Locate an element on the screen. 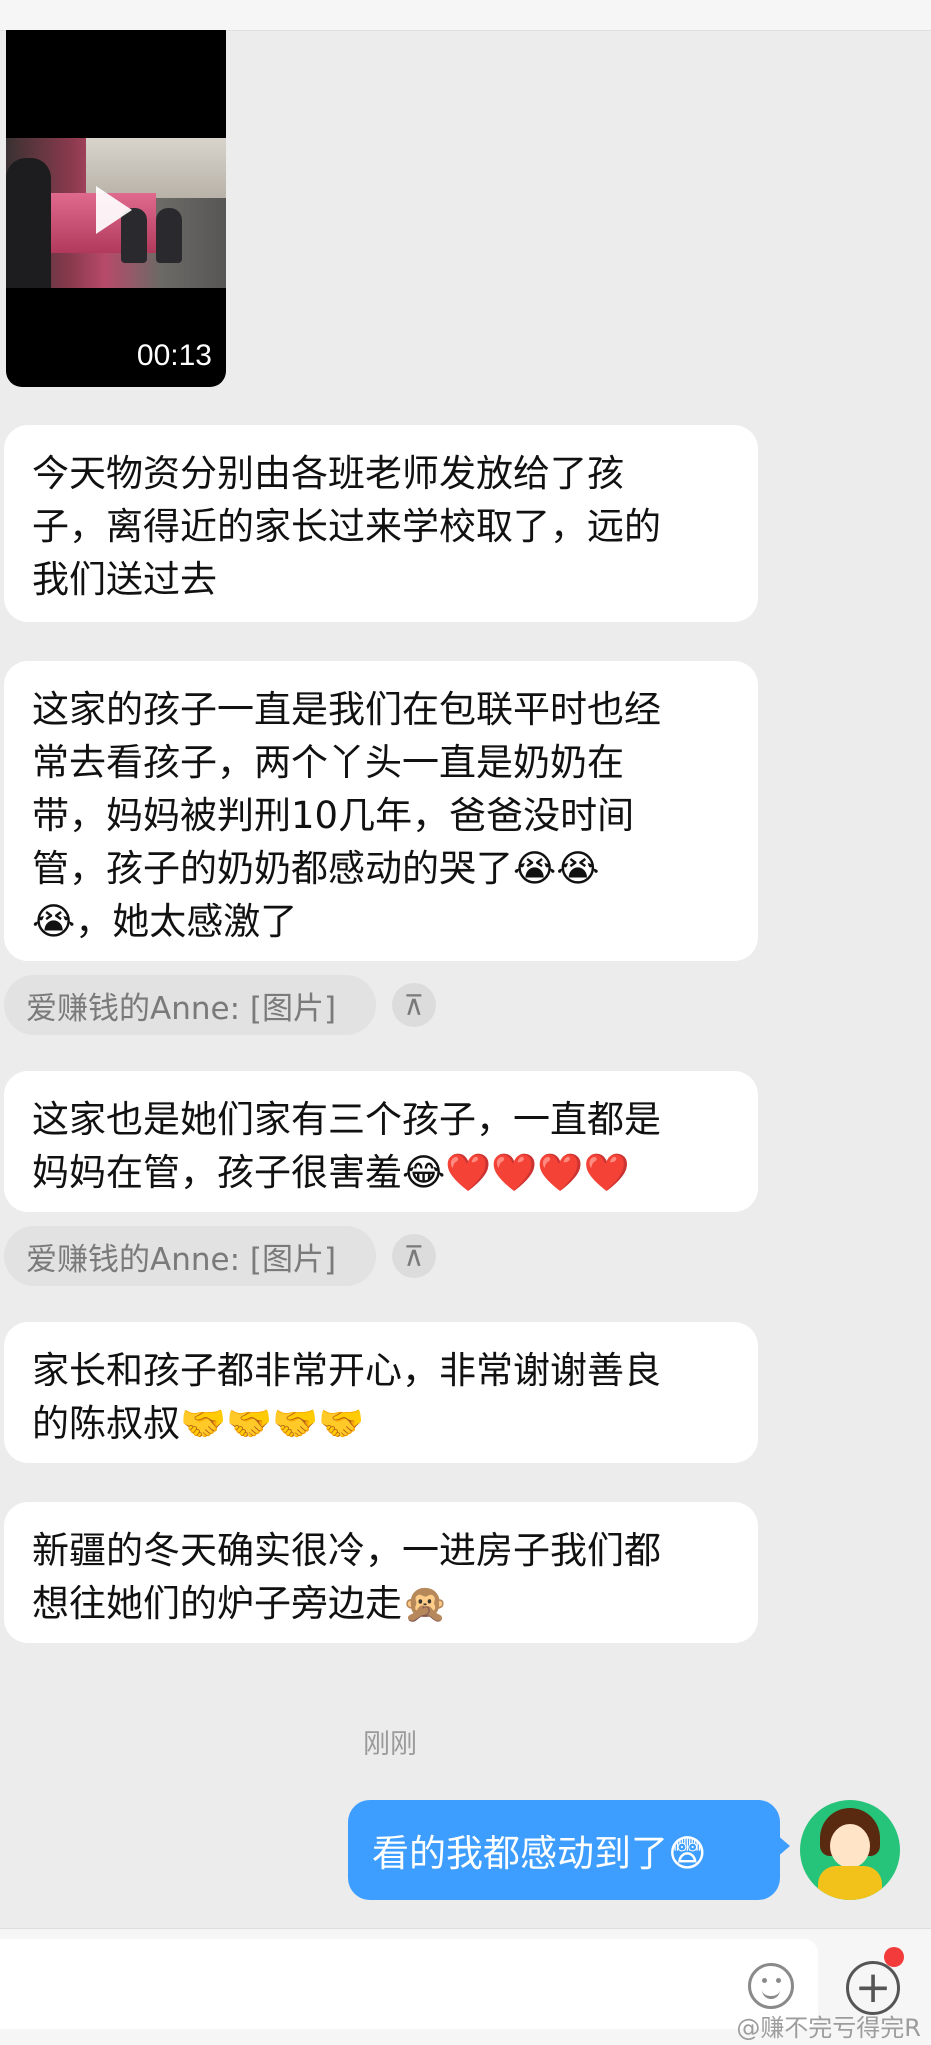  my-message-text: 看的我都感动到了😨 is located at coordinates (539, 1853).